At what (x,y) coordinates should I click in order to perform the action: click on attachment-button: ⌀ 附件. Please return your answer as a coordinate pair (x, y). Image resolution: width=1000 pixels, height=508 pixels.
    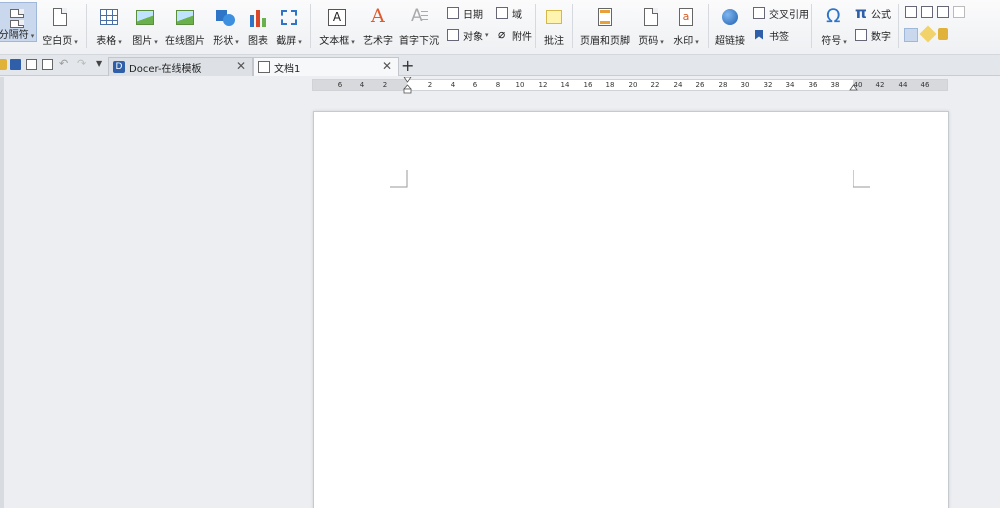
    Looking at the image, I should click on (514, 35).